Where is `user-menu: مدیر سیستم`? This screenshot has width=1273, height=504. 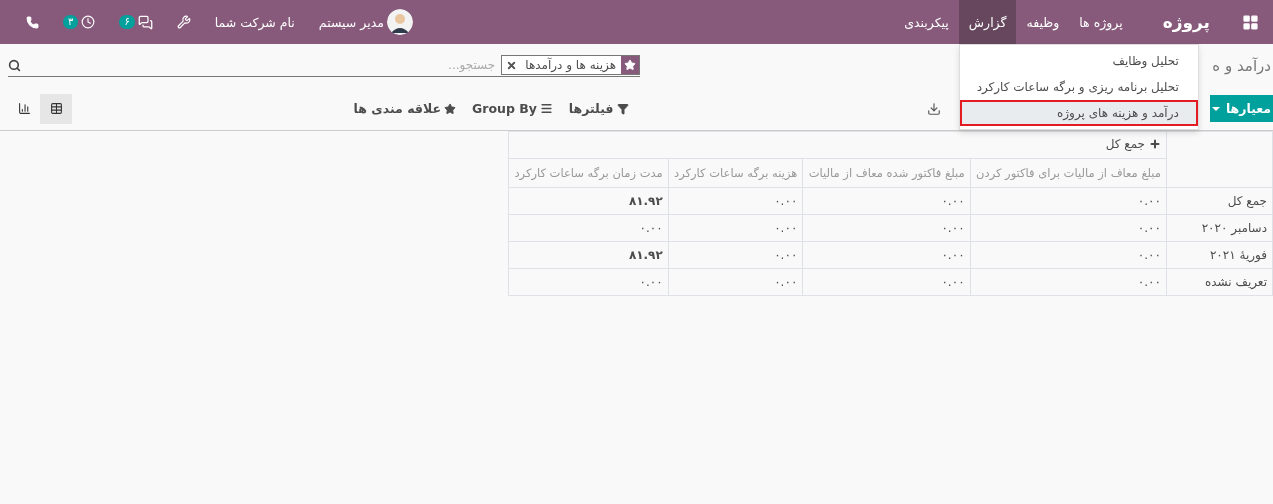
user-menu: مدیر سیستم is located at coordinates (365, 22).